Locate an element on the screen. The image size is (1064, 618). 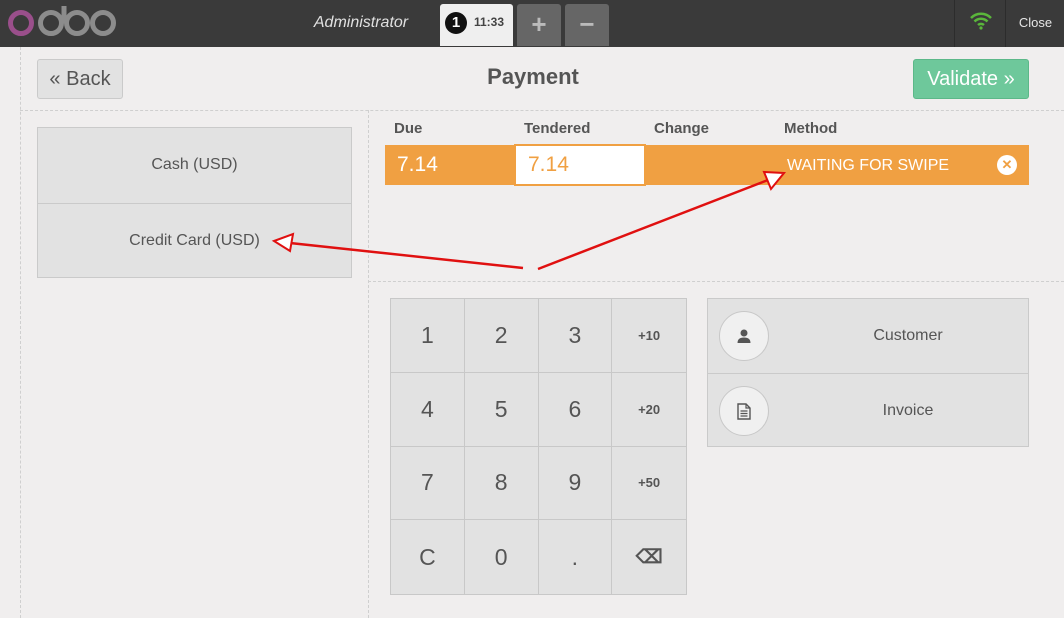
username-label: Administrator is located at coordinates (361, 22).